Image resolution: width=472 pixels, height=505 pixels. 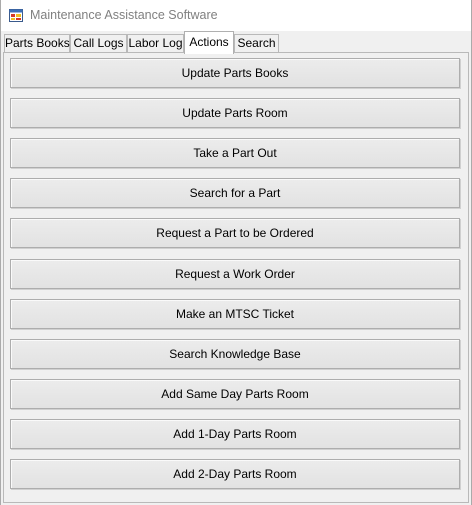 I want to click on update-parts-room-button: Update Parts Room, so click(x=235, y=113).